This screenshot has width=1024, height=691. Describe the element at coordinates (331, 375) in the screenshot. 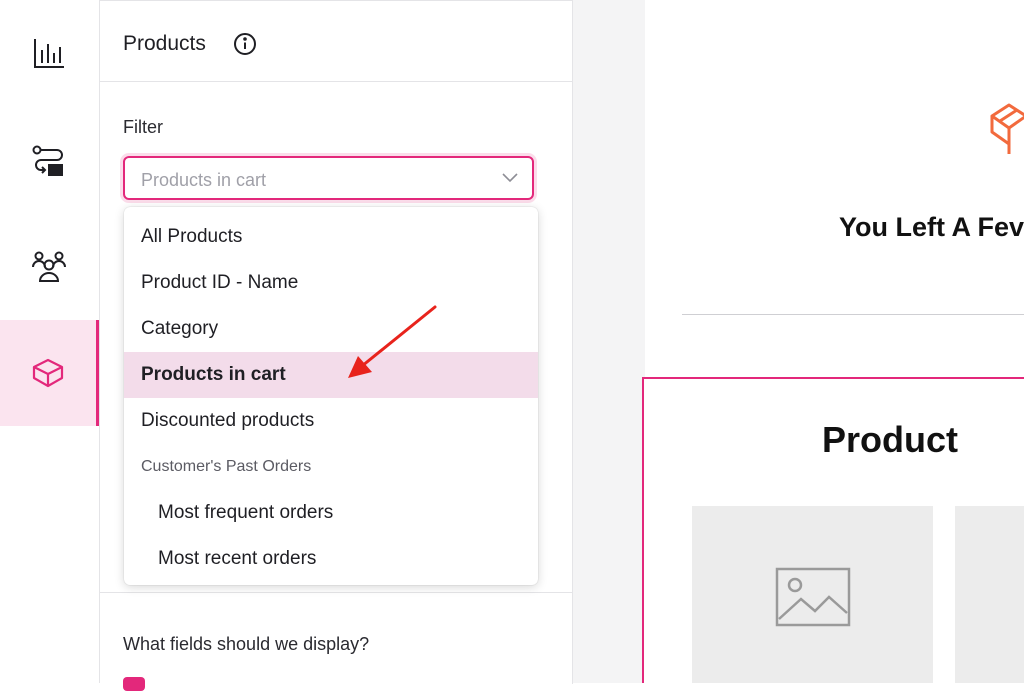

I see `menu-item-products-in-cart: Products in cart` at that location.